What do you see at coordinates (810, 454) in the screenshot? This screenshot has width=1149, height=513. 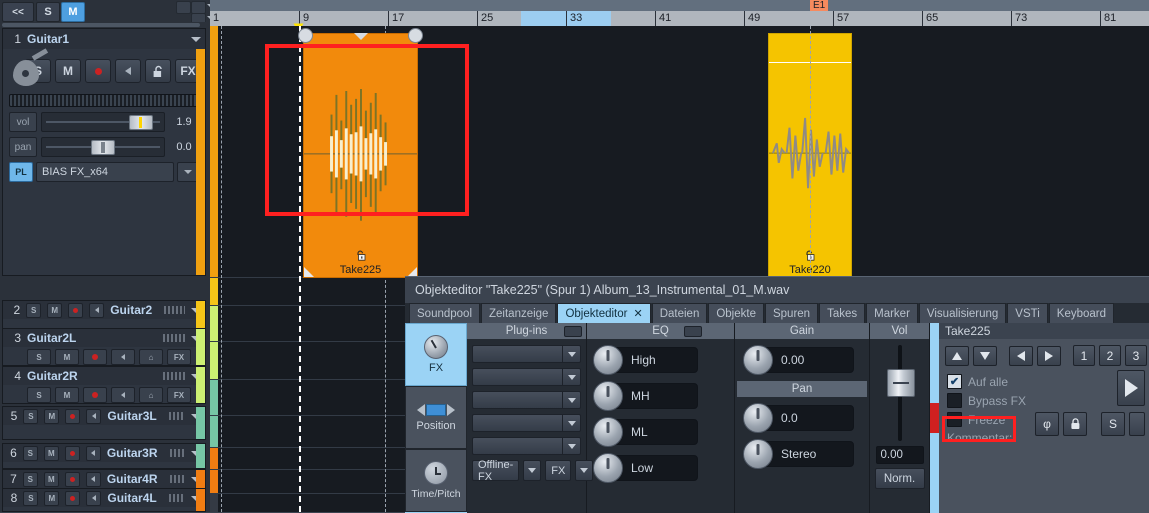 I see `stereo-mode-value: Stereo` at bounding box center [810, 454].